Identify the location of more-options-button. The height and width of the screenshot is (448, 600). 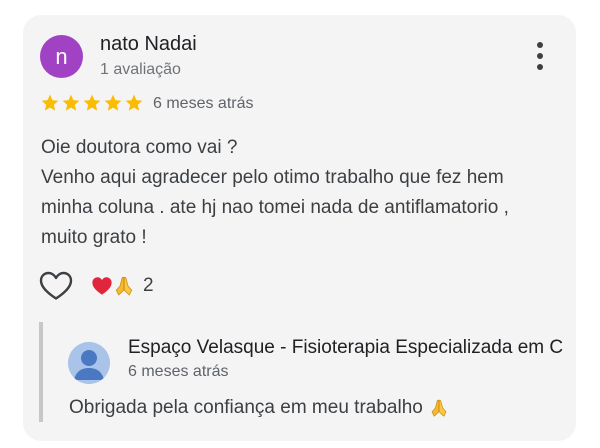
(540, 56).